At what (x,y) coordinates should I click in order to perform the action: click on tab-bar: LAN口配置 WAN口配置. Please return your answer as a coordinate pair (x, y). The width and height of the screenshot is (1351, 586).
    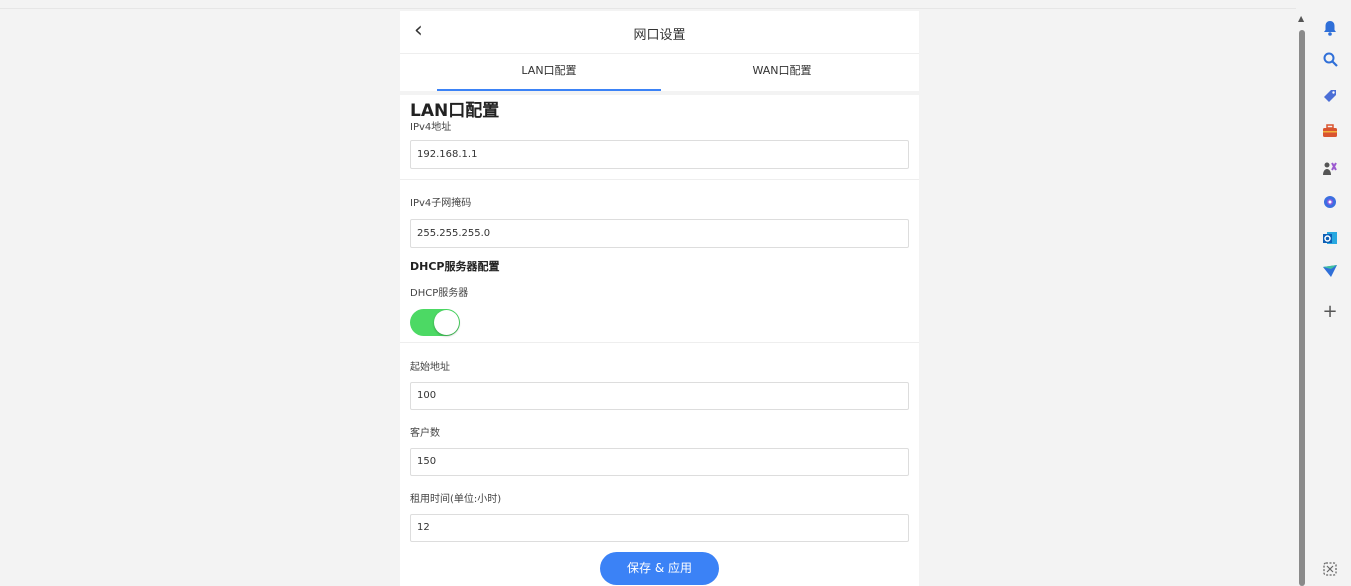
    Looking at the image, I should click on (659, 72).